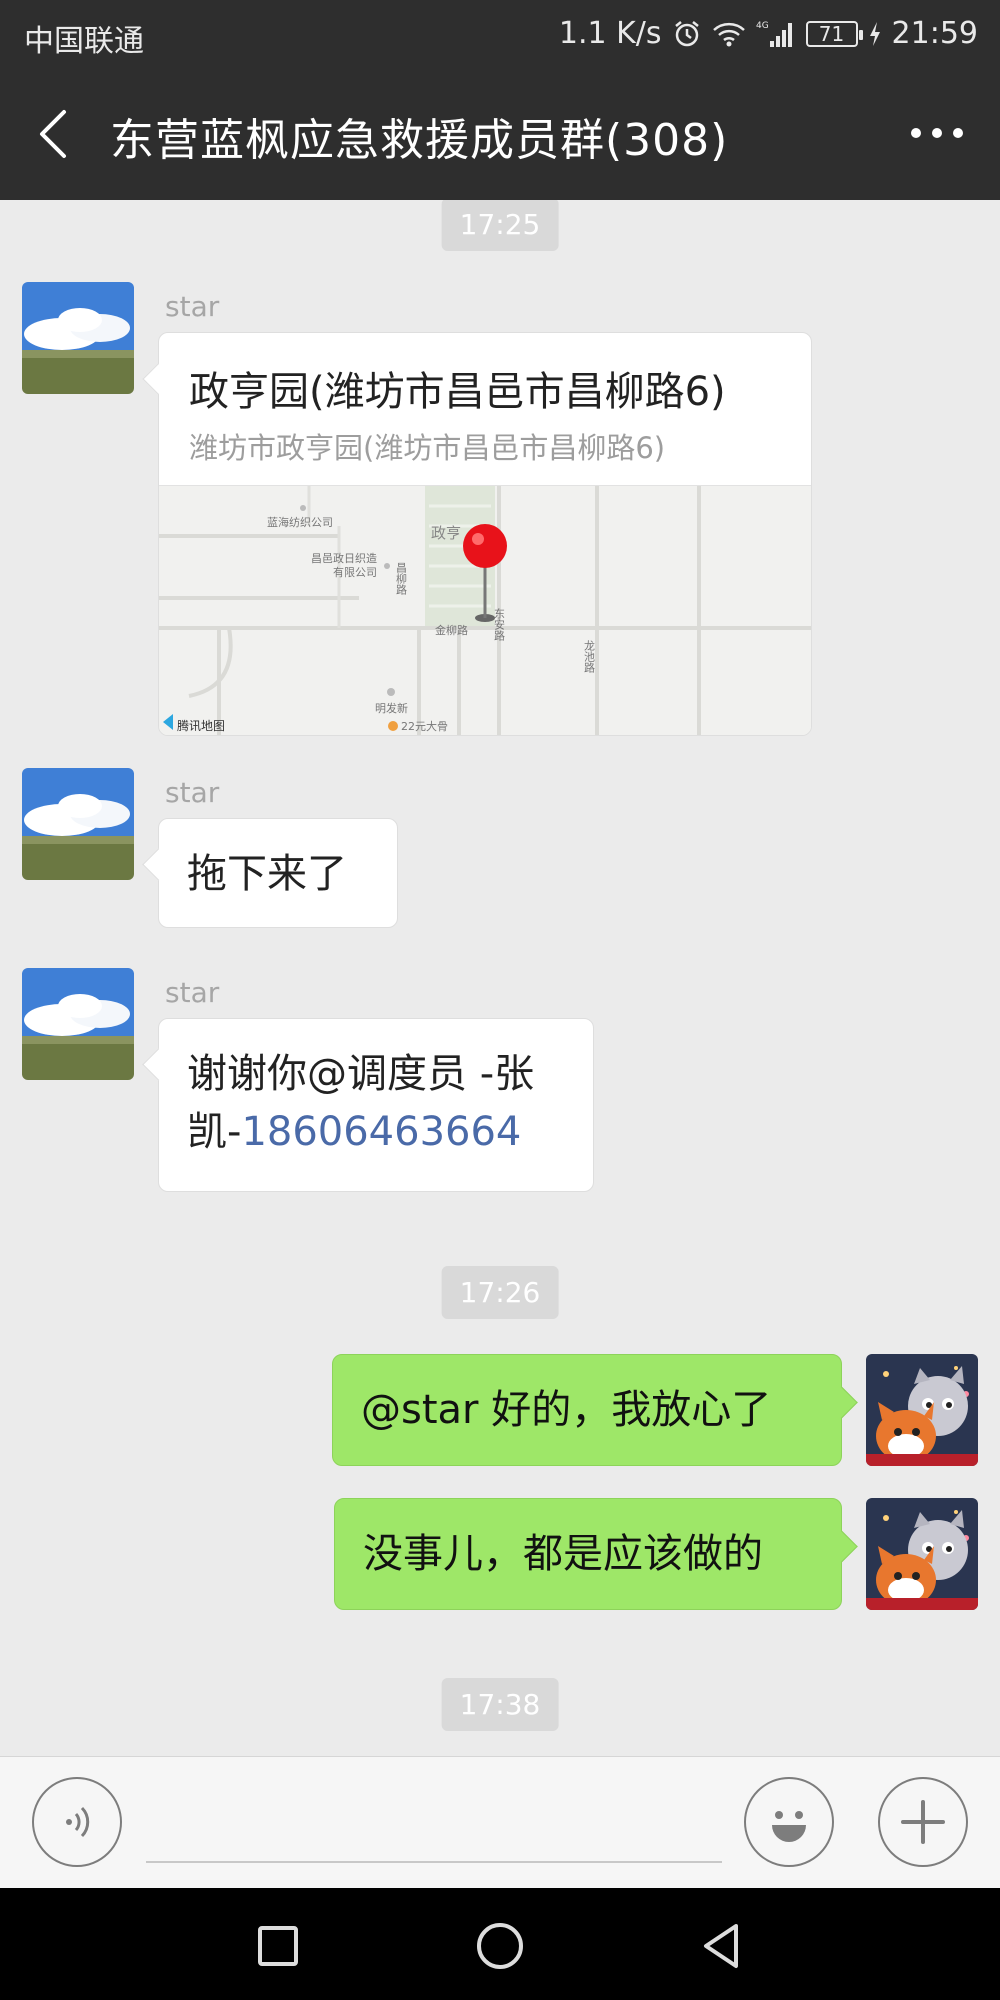 This screenshot has height=2000, width=1000. I want to click on input-bar, so click(500, 1822).